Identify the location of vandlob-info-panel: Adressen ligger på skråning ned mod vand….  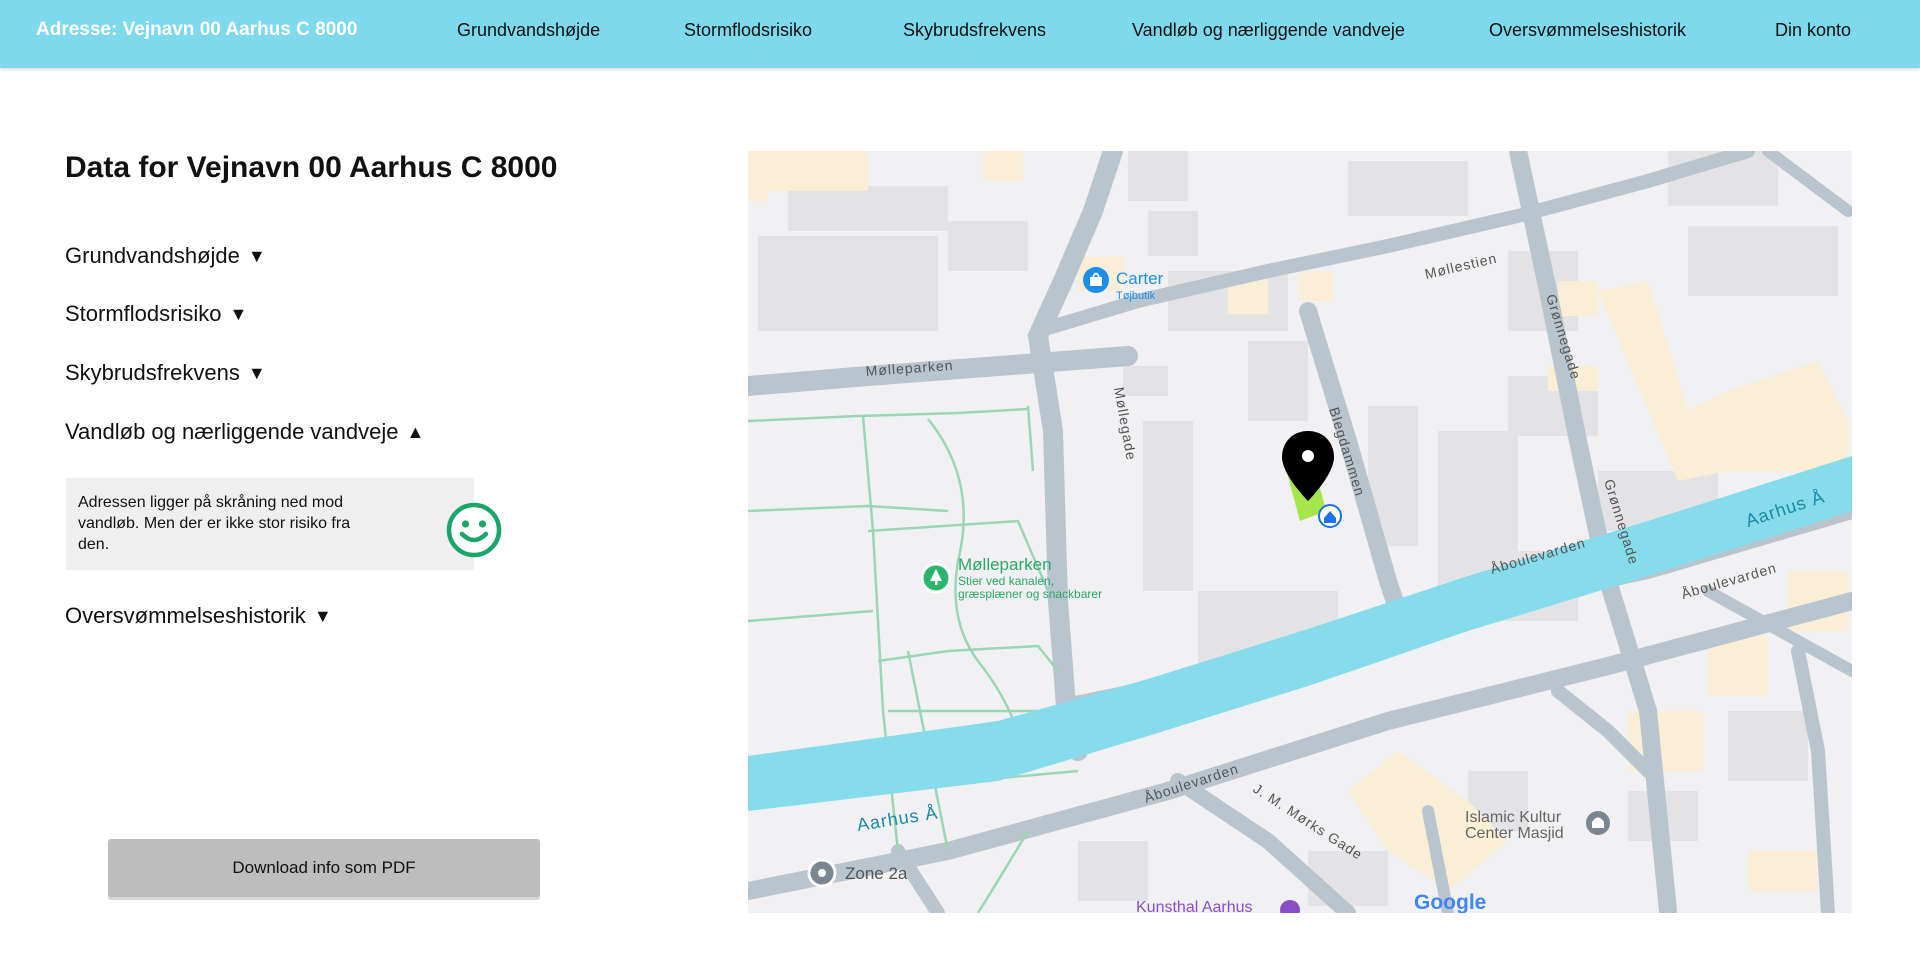
(284, 524).